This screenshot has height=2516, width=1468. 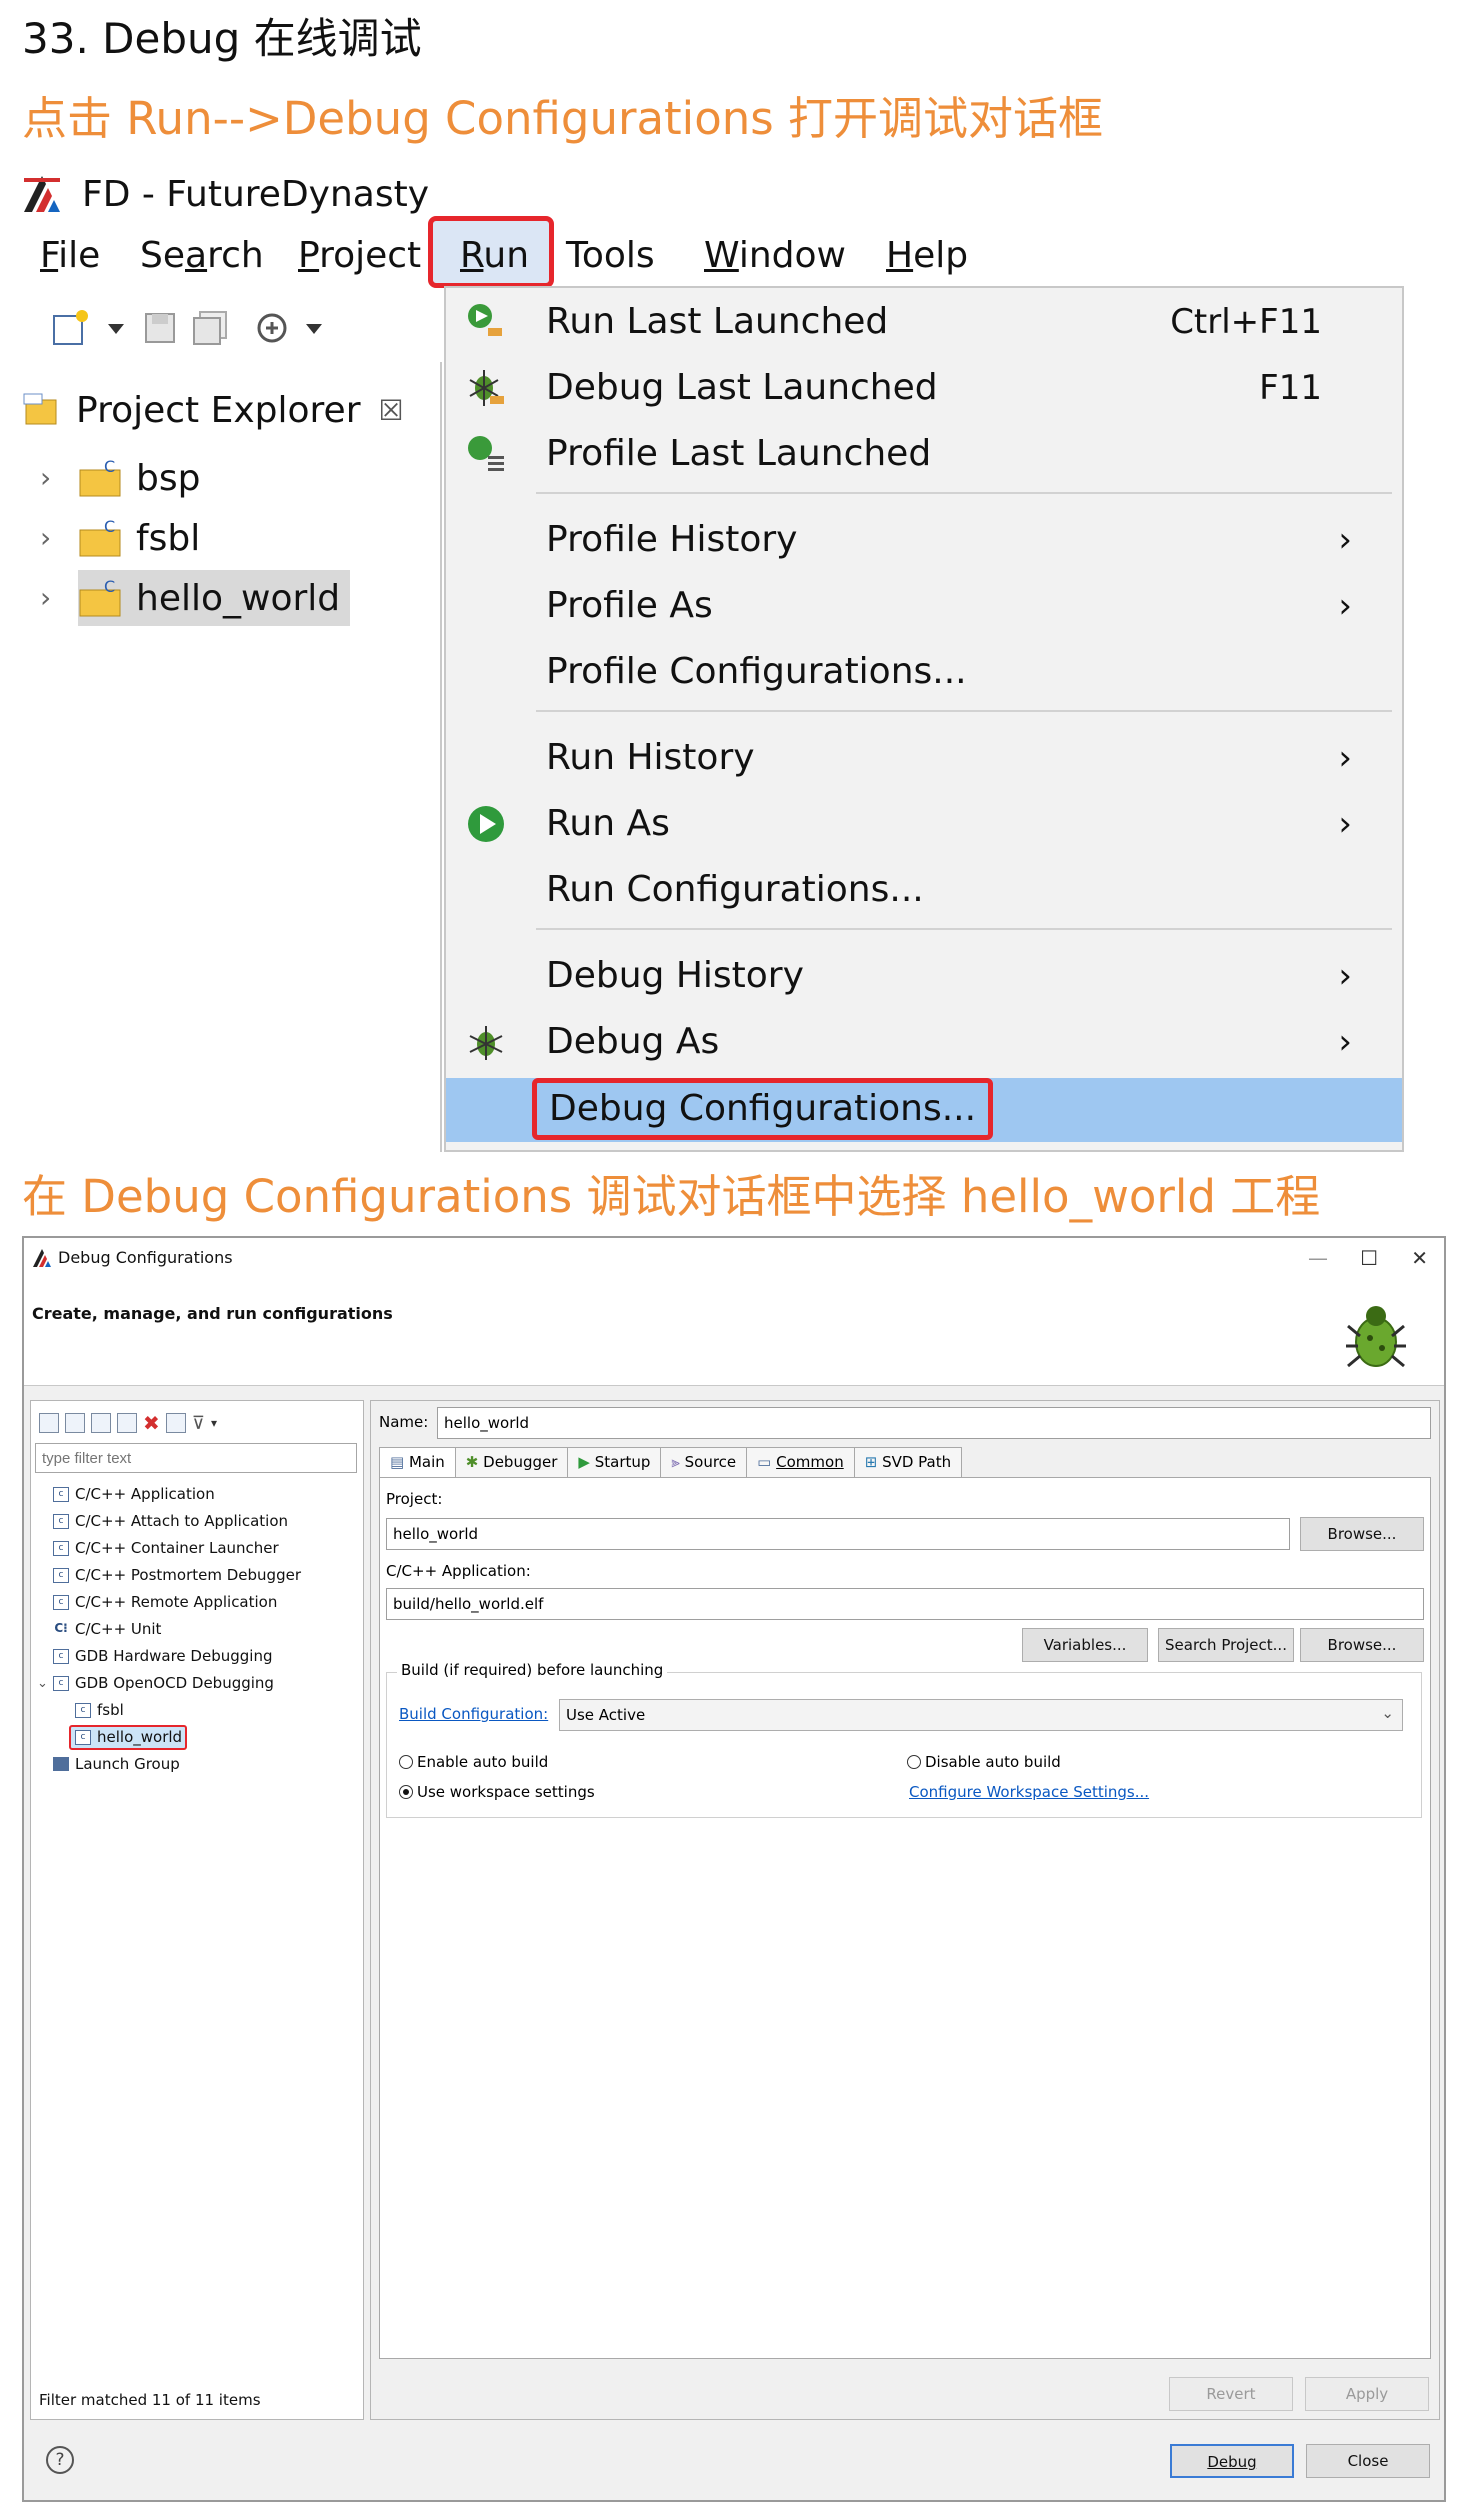 I want to click on tree-item: c fsbl, so click(x=197, y=1710).